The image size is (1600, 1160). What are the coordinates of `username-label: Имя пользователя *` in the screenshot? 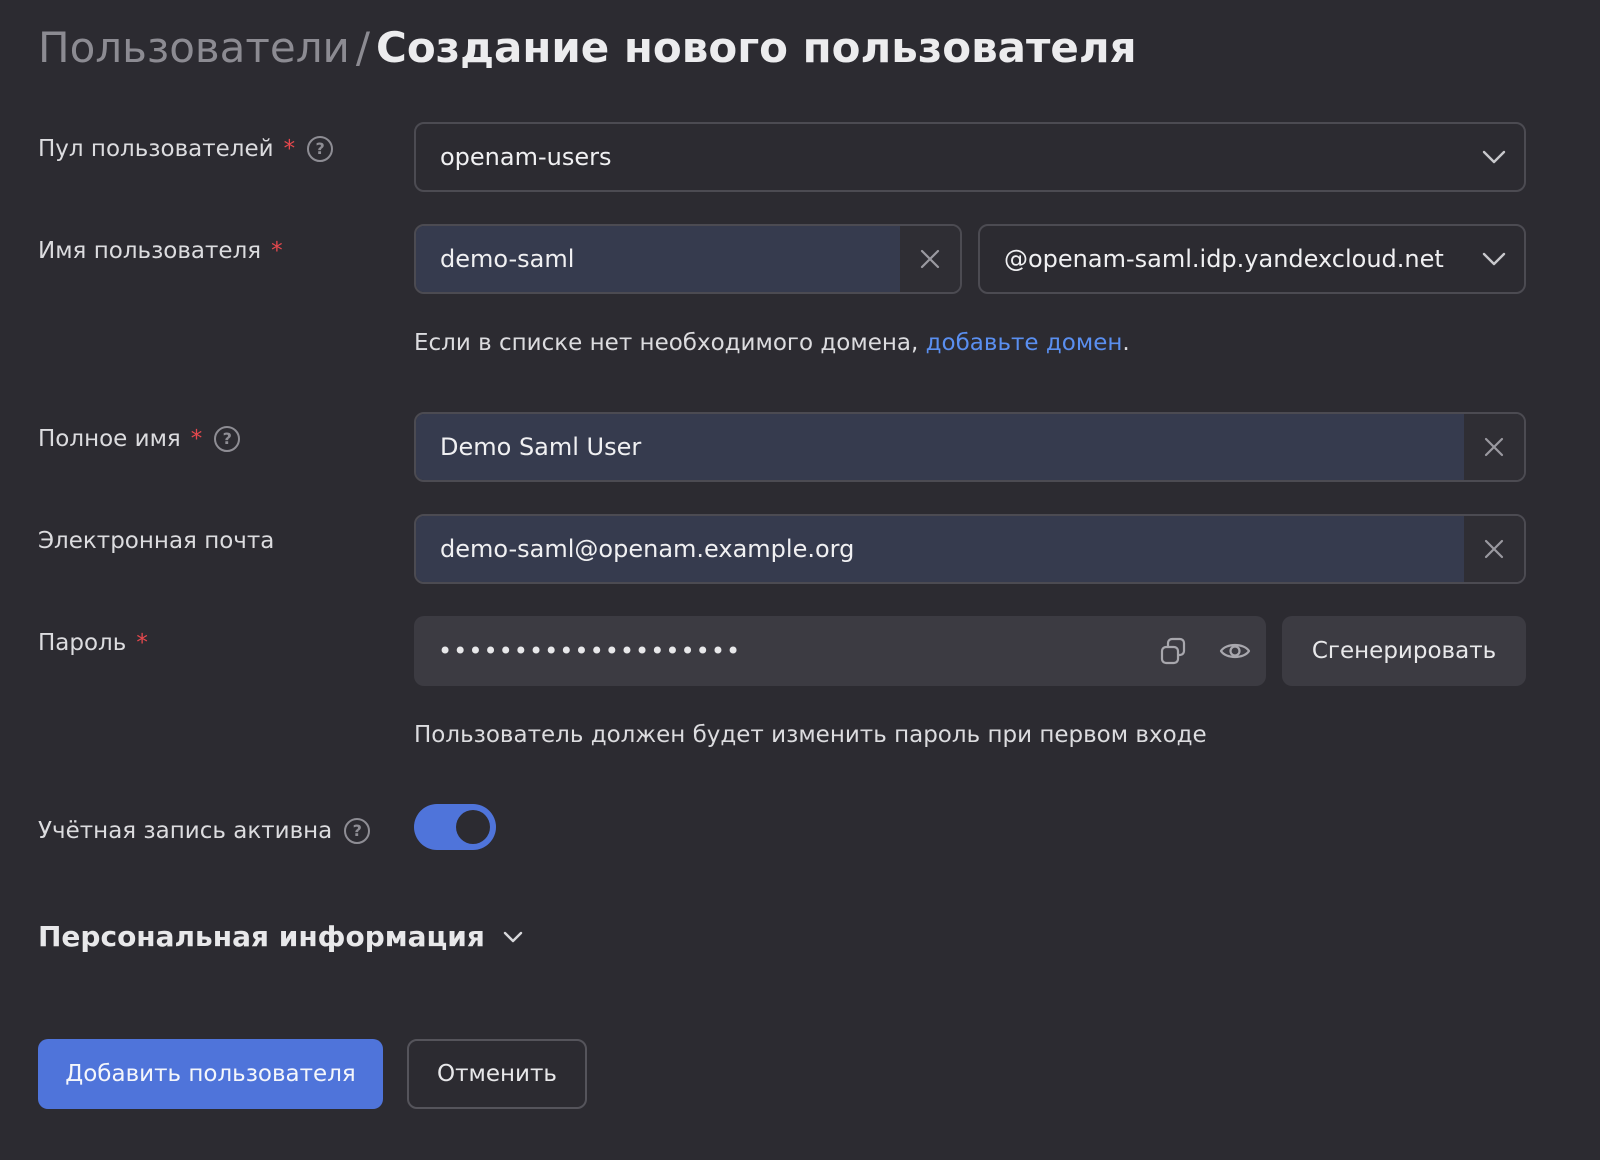 It's located at (160, 251).